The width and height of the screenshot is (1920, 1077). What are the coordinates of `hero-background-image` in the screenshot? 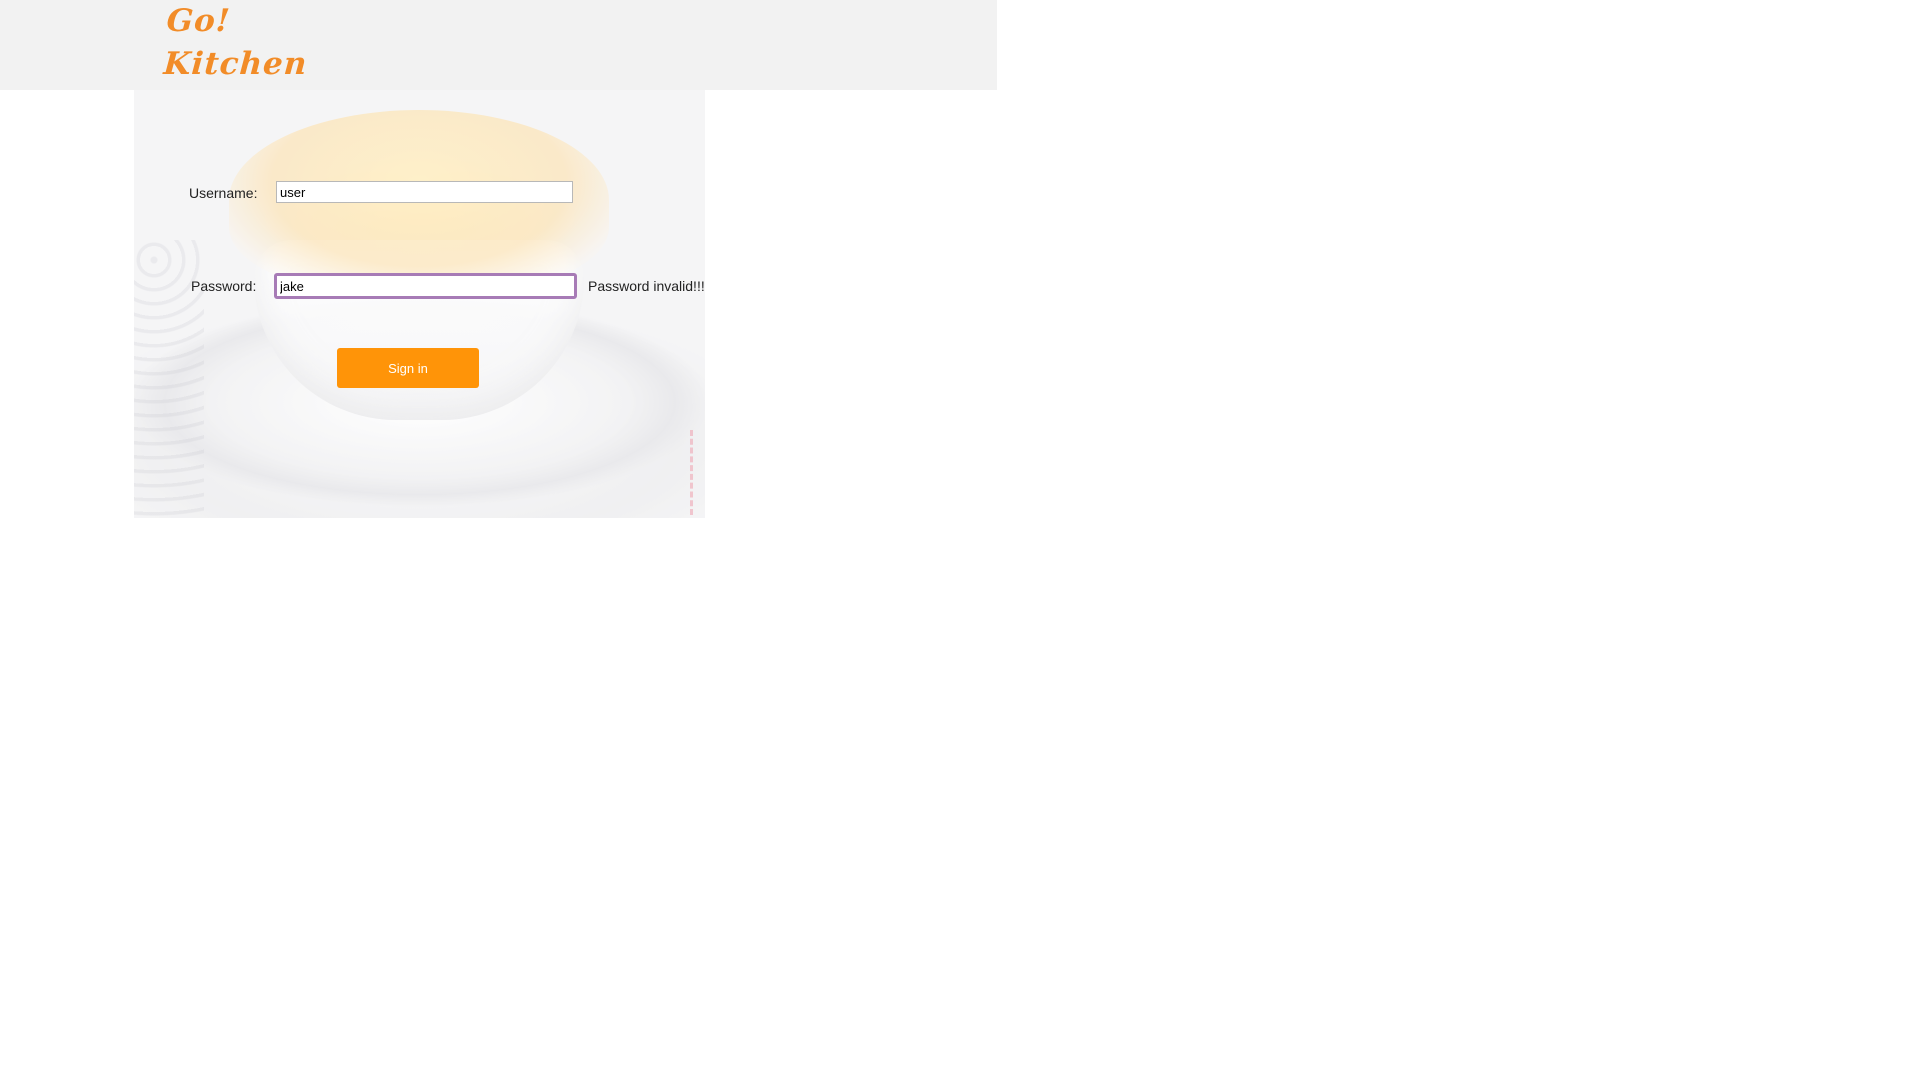 It's located at (419, 304).